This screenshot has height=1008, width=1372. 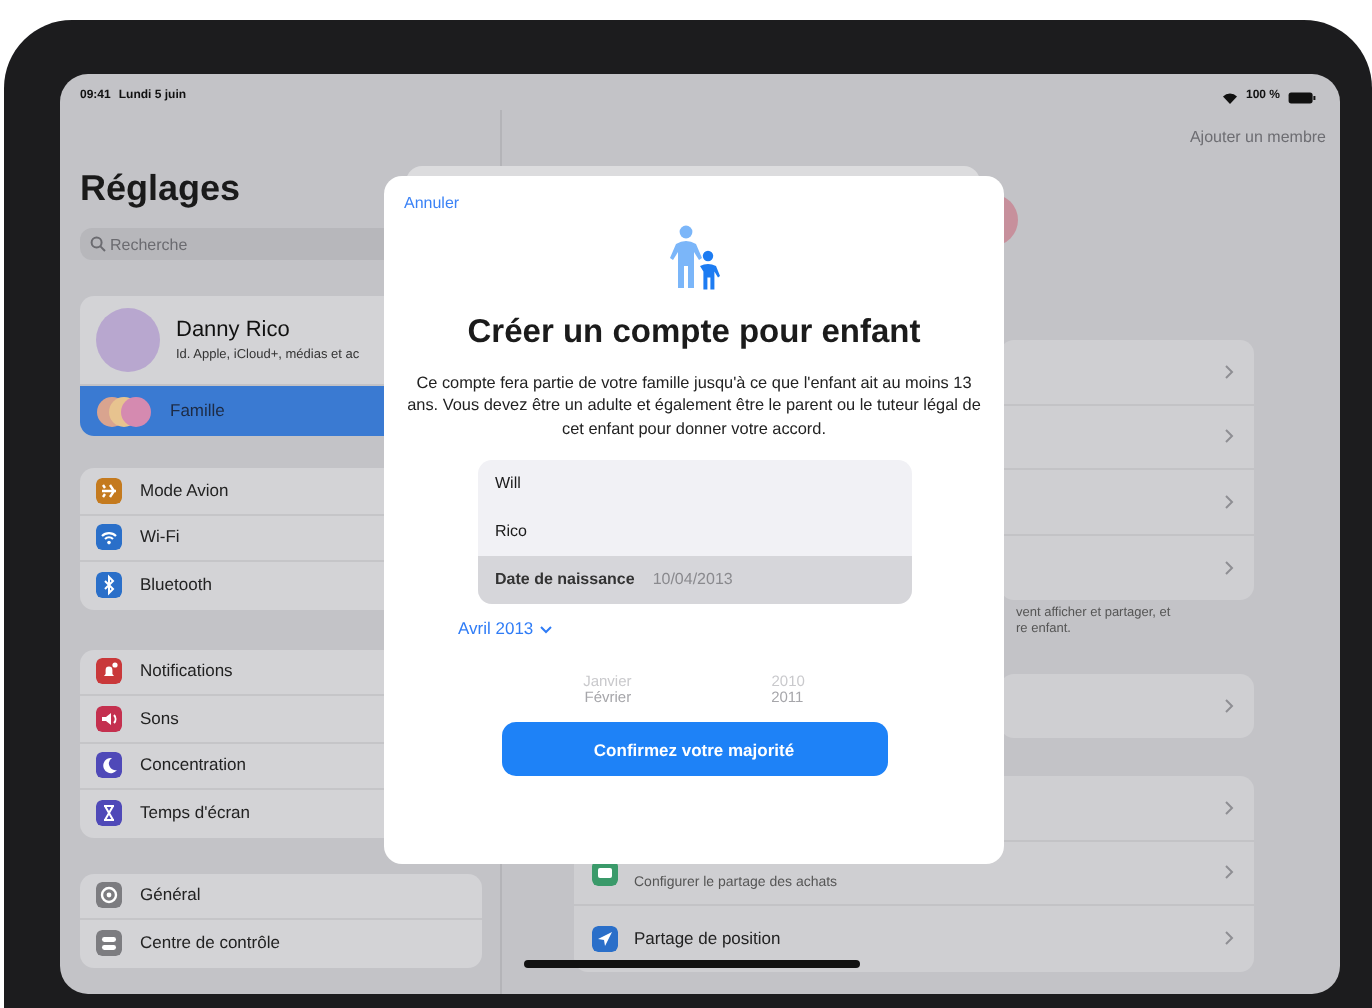 I want to click on field-value: 10/04/2013, so click(x=692, y=580).